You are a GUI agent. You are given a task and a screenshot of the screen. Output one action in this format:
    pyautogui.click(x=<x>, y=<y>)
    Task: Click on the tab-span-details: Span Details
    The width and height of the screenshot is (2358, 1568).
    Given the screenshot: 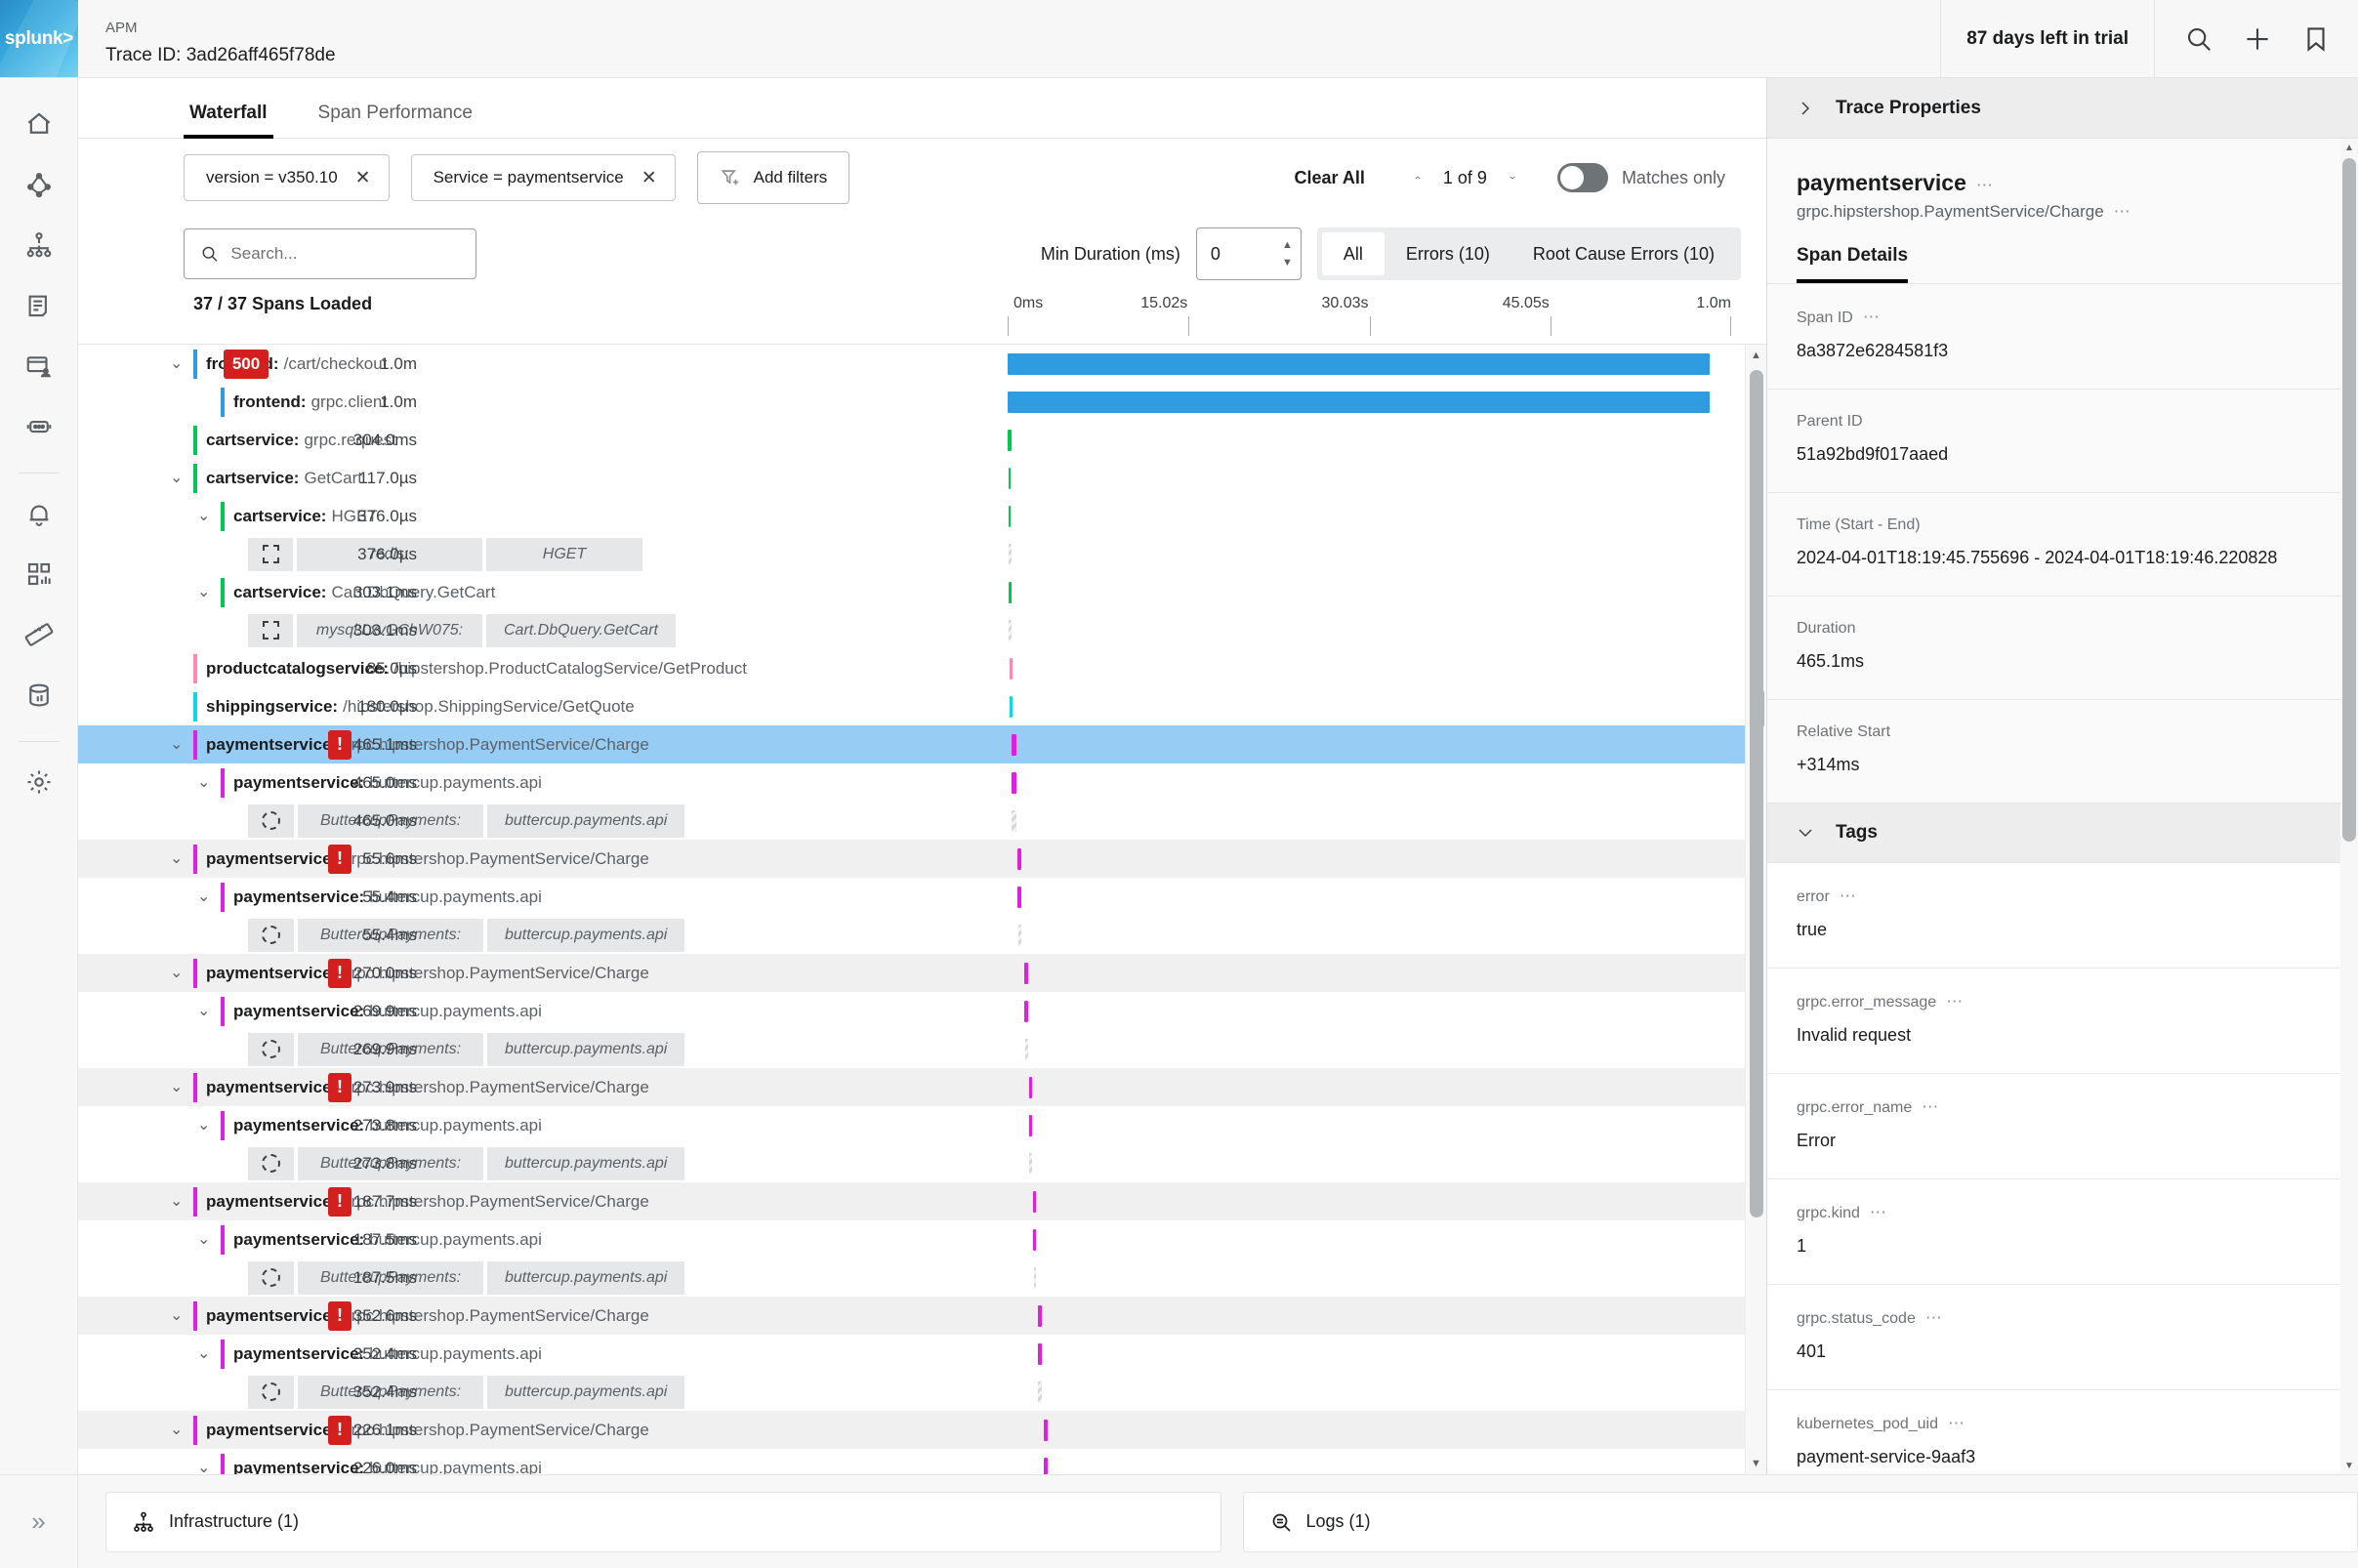 What is the action you would take?
    pyautogui.click(x=1853, y=264)
    